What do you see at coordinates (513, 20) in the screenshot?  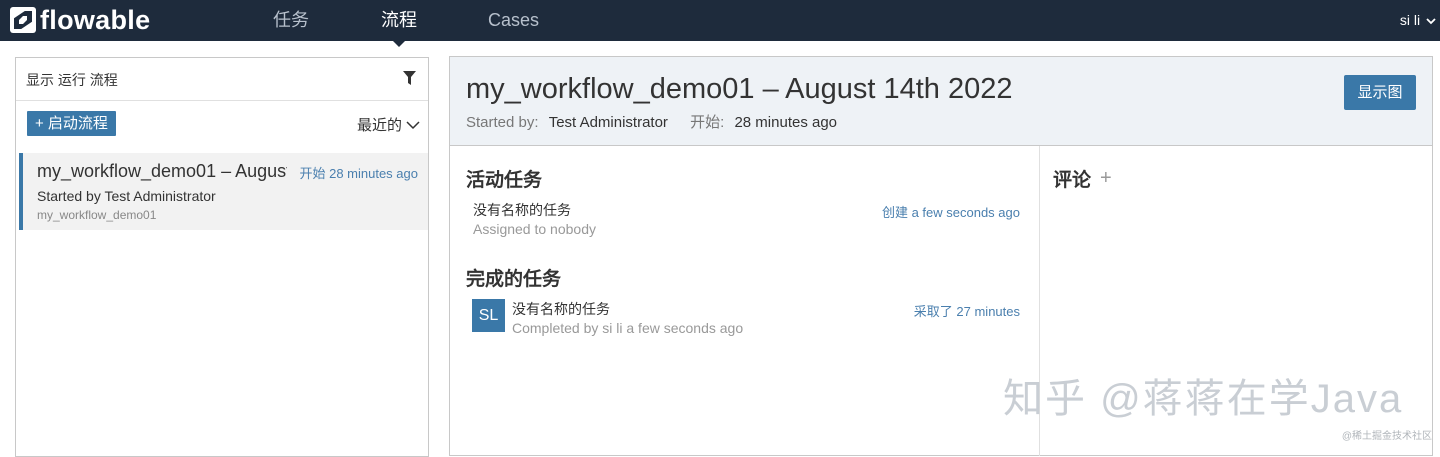 I see `nav-tab-cases: Cases` at bounding box center [513, 20].